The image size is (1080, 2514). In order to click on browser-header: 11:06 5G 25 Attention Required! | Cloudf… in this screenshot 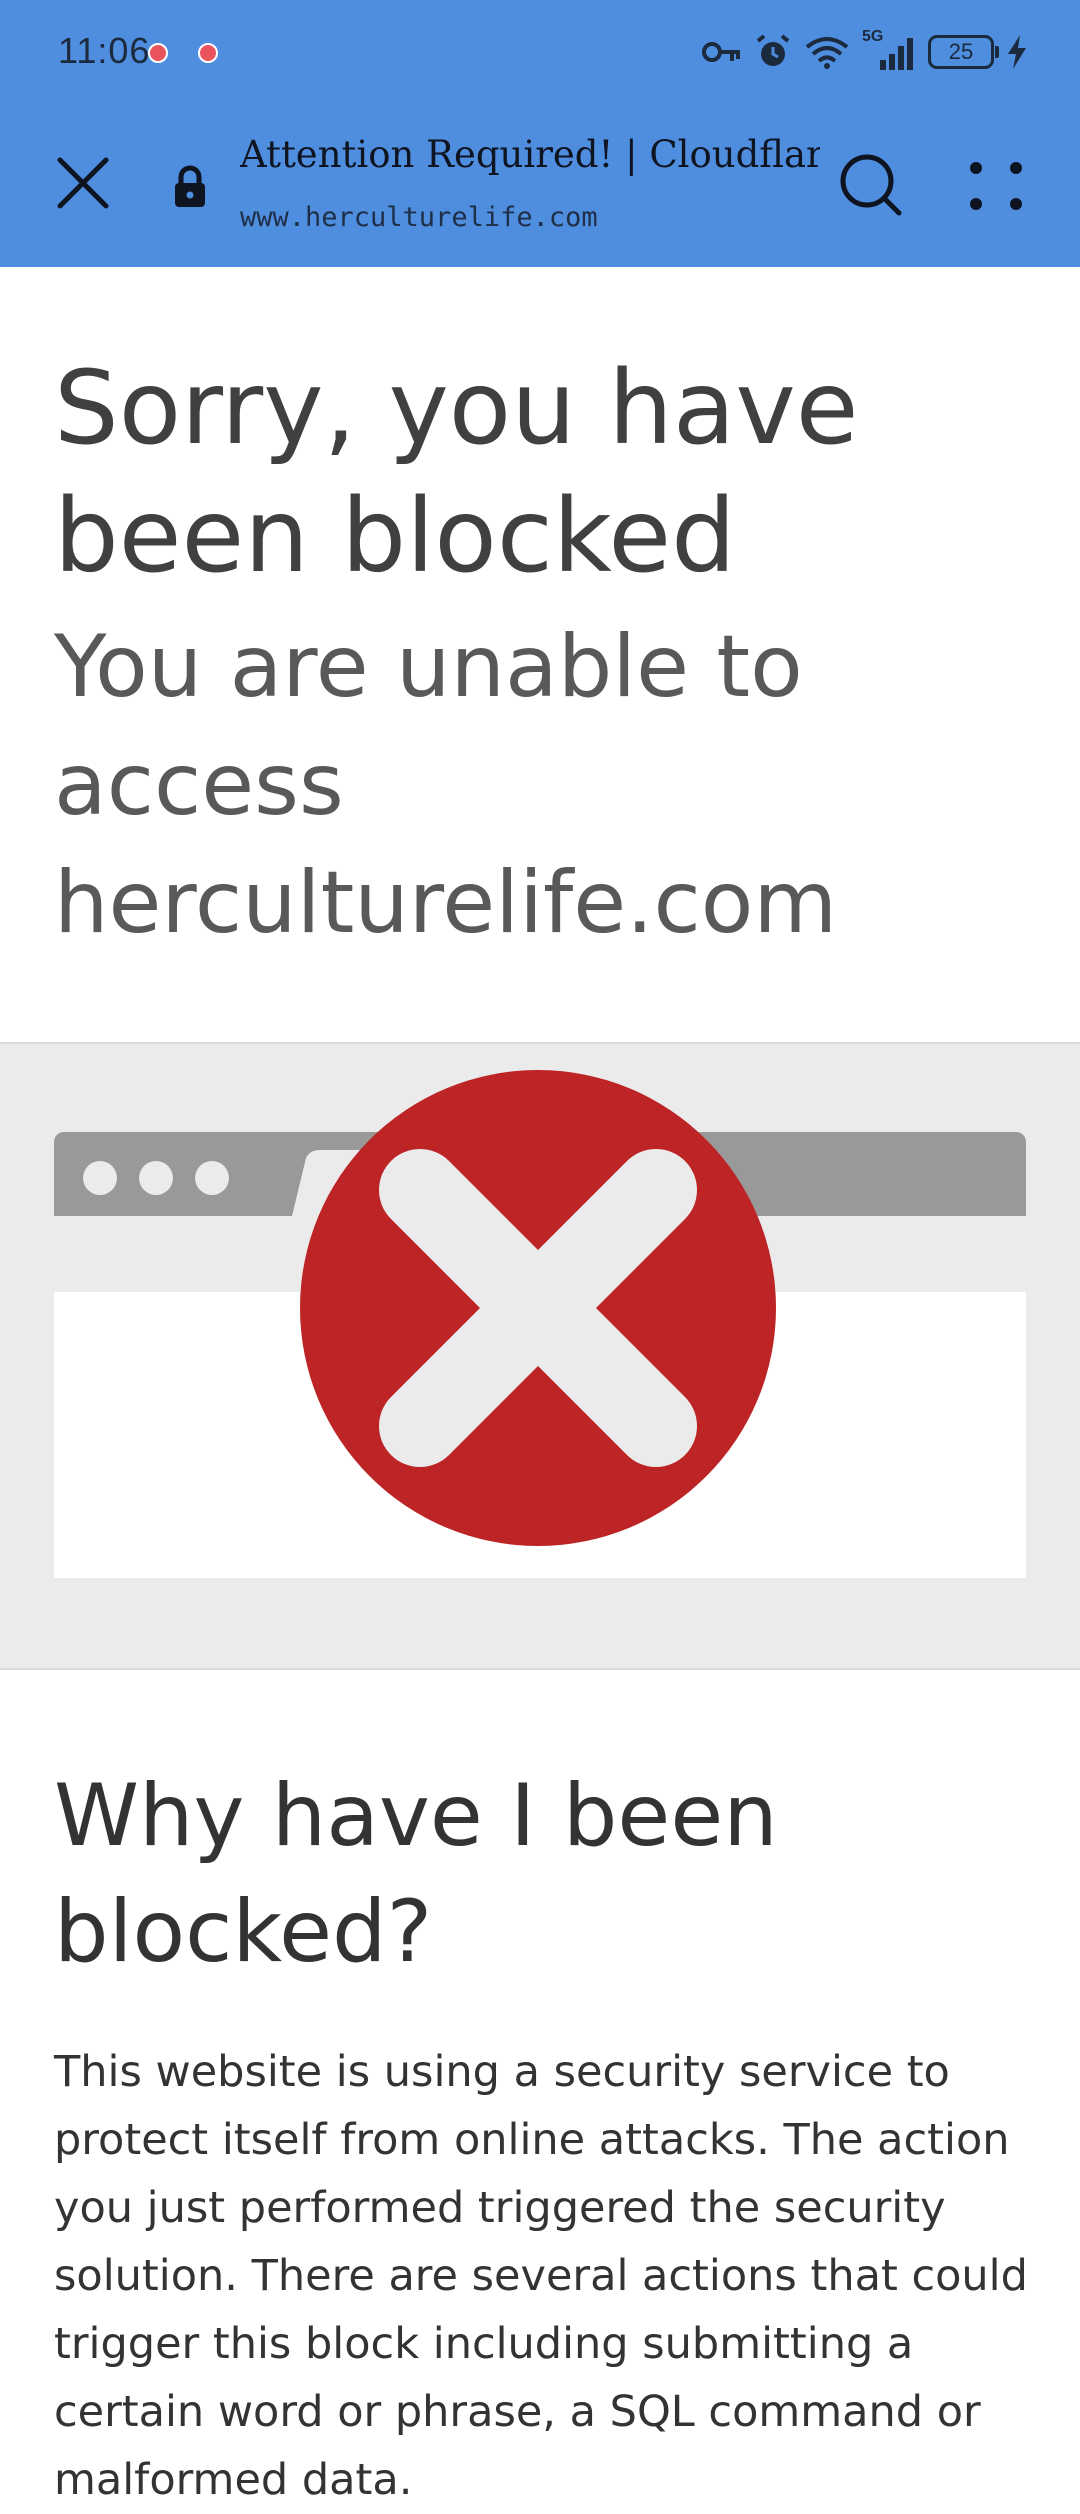, I will do `click(540, 133)`.